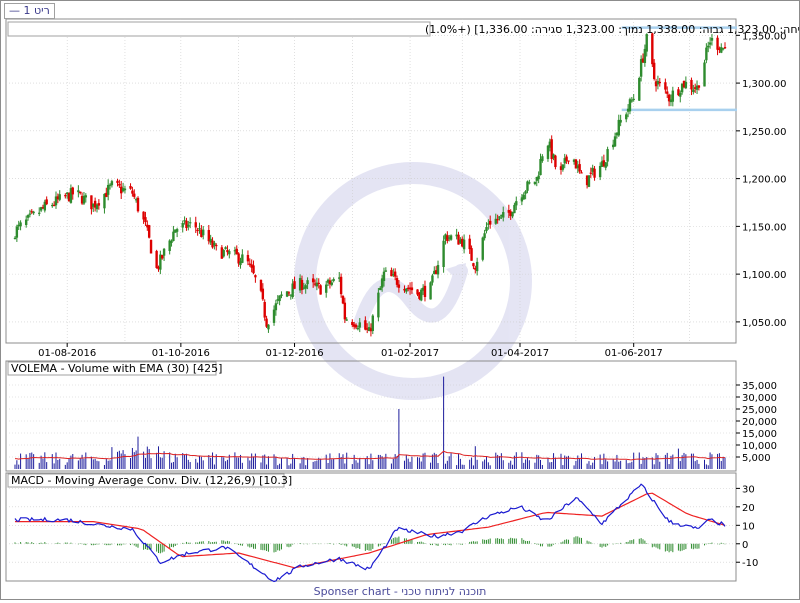 The width and height of the screenshot is (800, 603). Describe the element at coordinates (36, 10) in the screenshot. I see `legend-symbol: ריט 1` at that location.